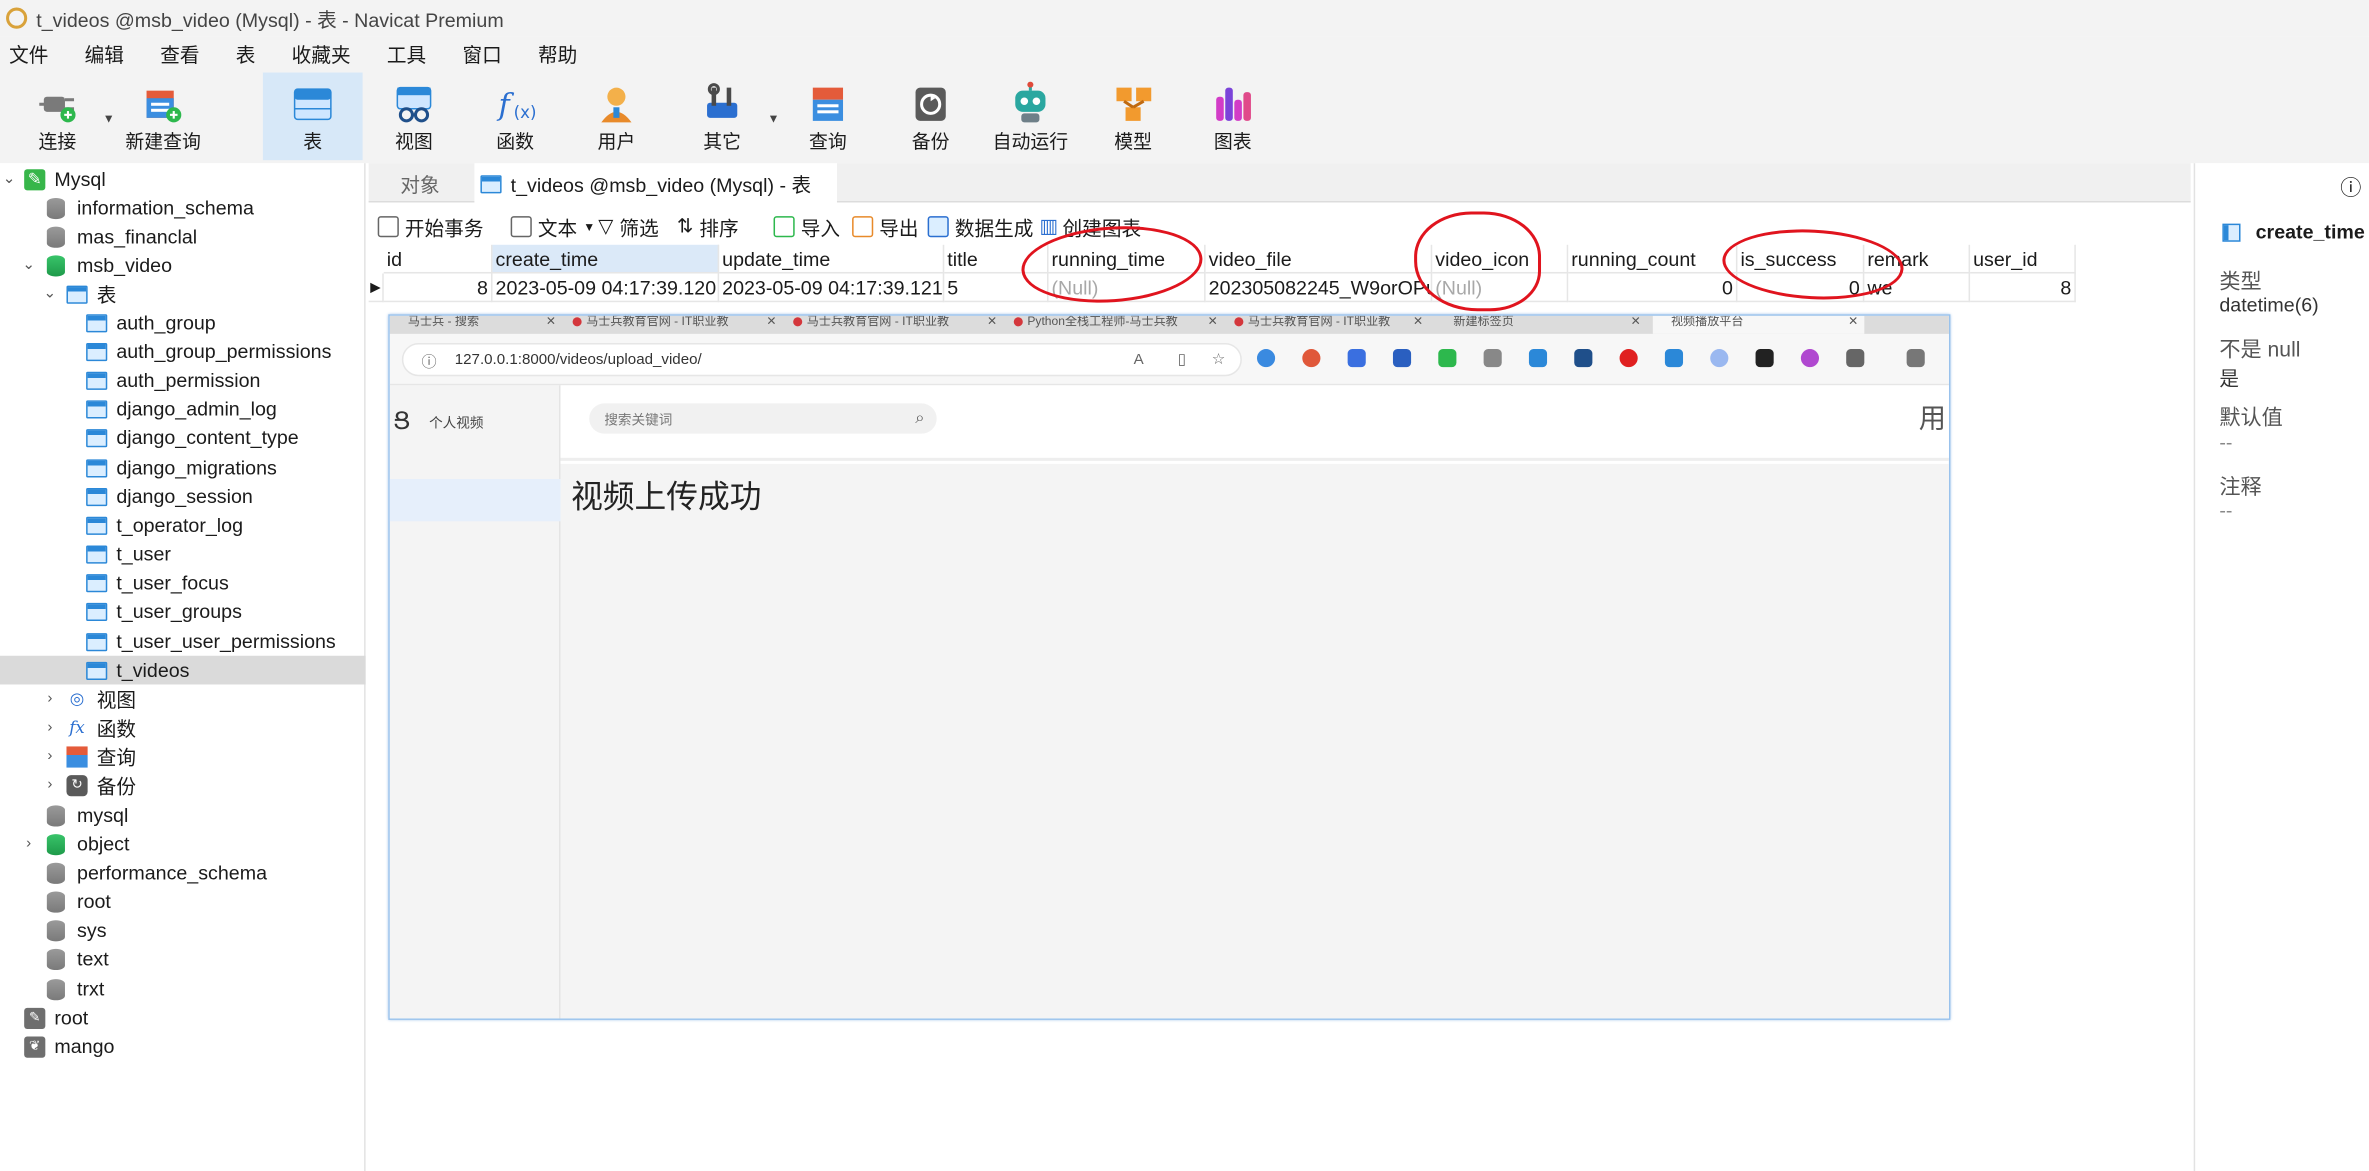 This screenshot has height=1171, width=2369. I want to click on connect-dropdown-icon: ▼, so click(109, 119).